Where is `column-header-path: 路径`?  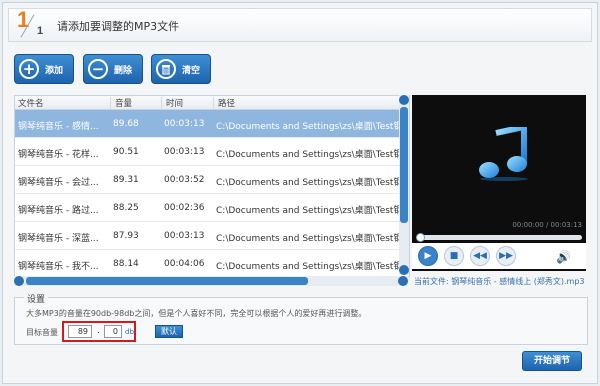
column-header-path: 路径 is located at coordinates (226, 103).